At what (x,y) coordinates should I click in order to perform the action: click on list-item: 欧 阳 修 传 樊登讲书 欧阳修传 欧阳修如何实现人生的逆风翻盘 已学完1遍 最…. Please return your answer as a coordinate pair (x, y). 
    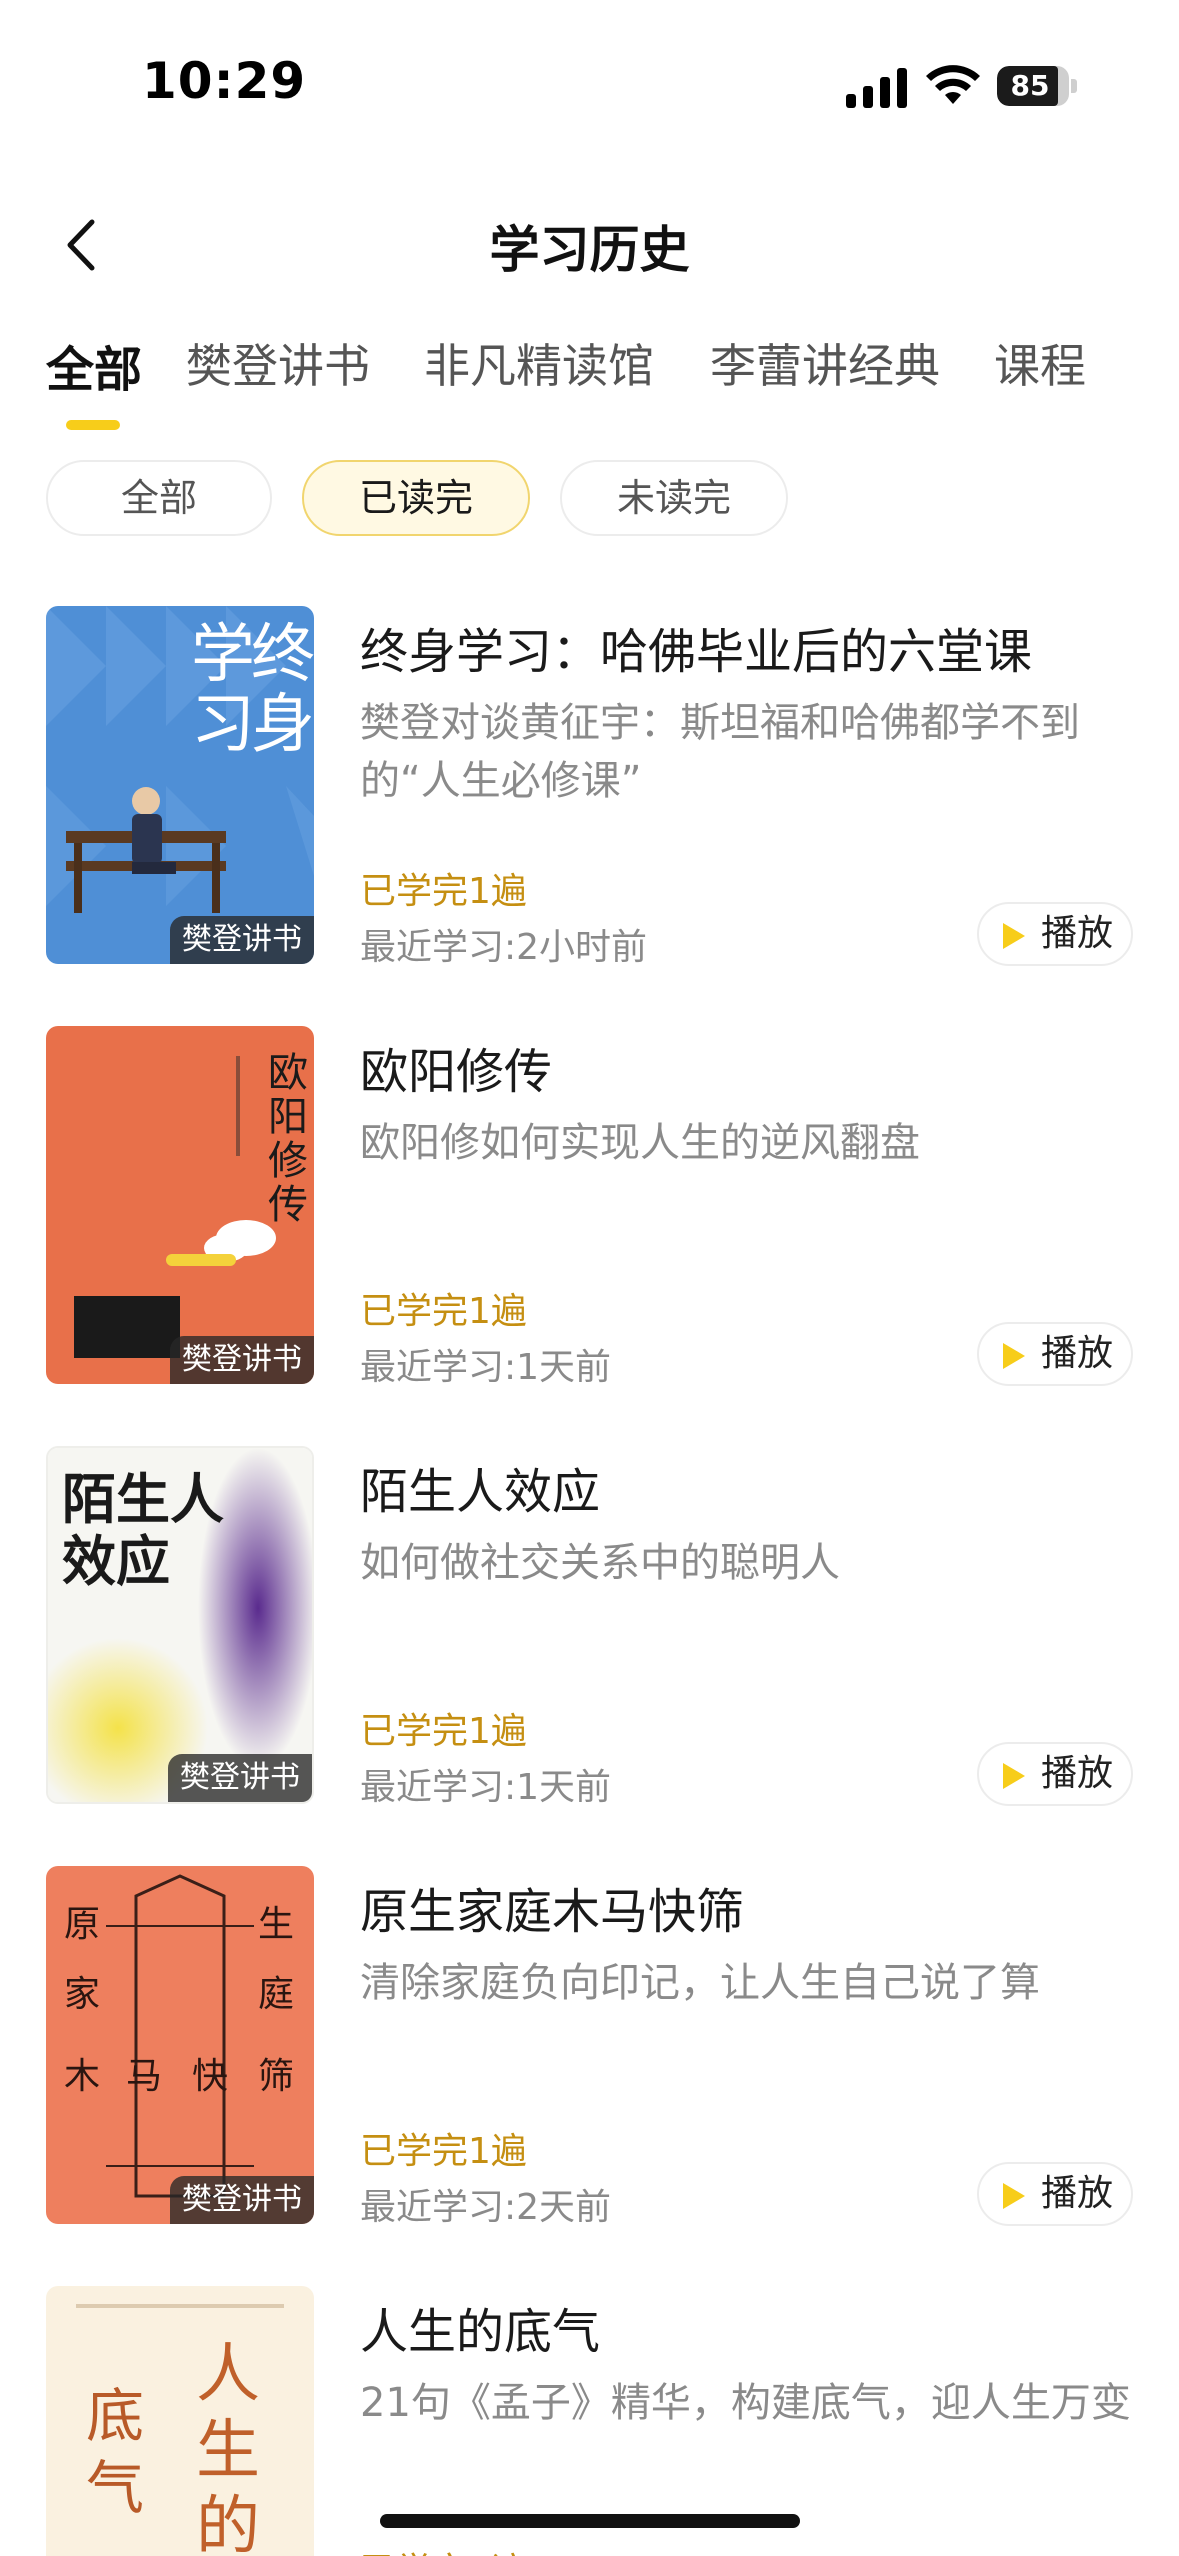
    Looking at the image, I should click on (589, 1216).